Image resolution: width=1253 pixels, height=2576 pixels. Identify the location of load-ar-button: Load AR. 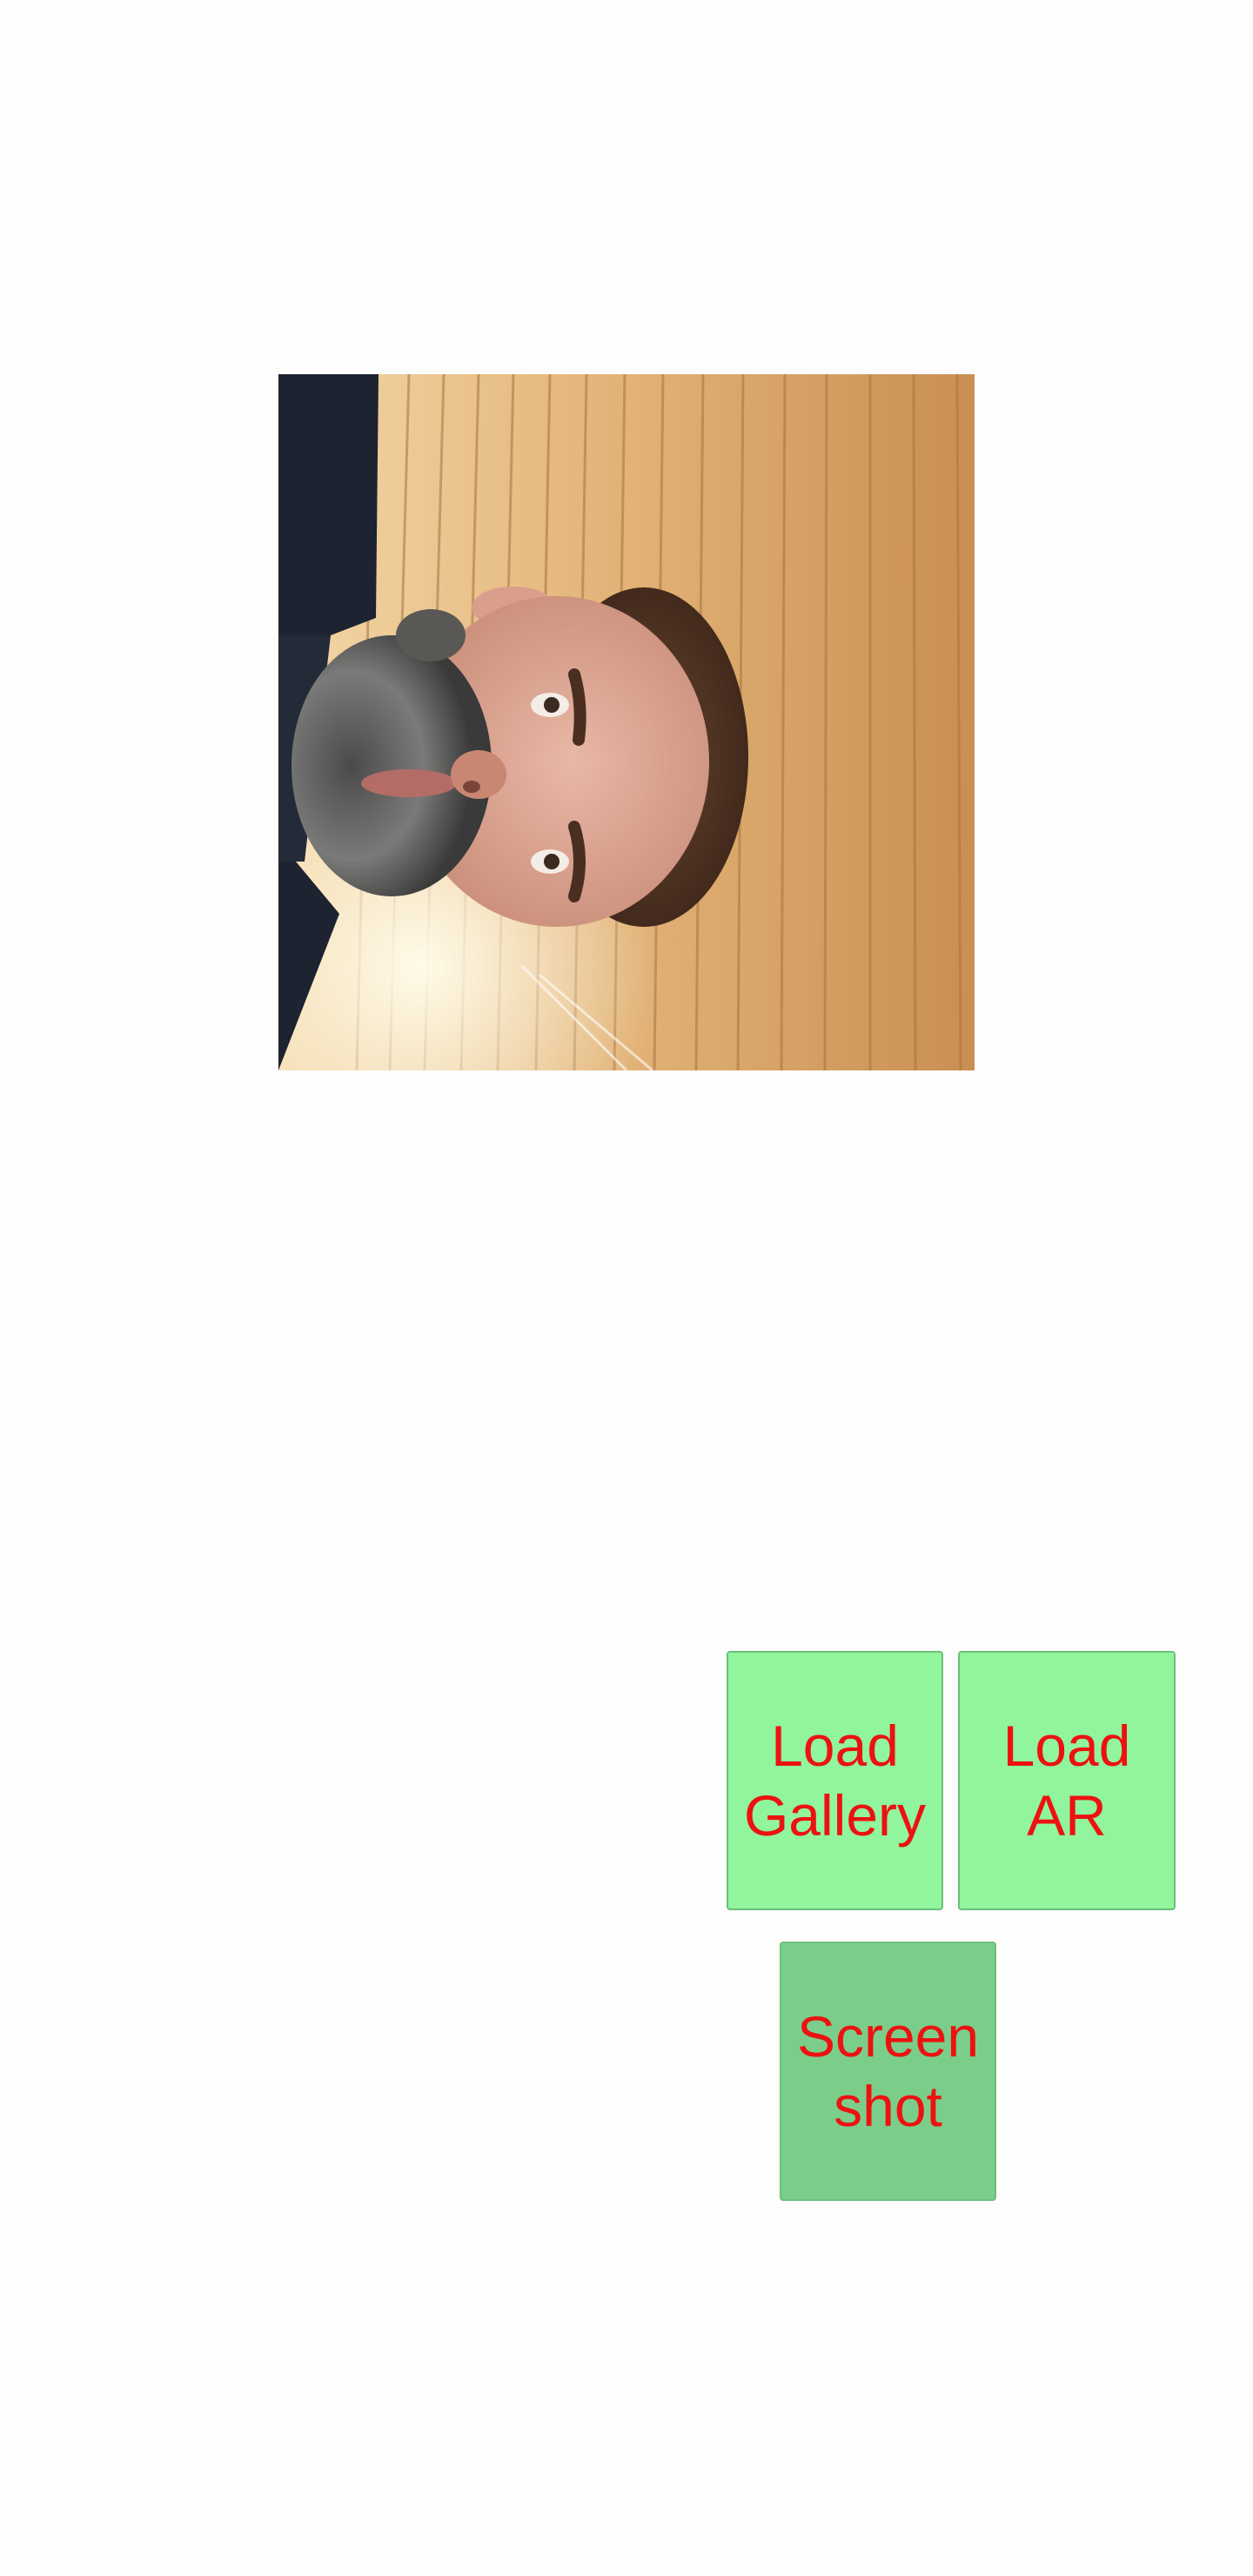
(1067, 1781).